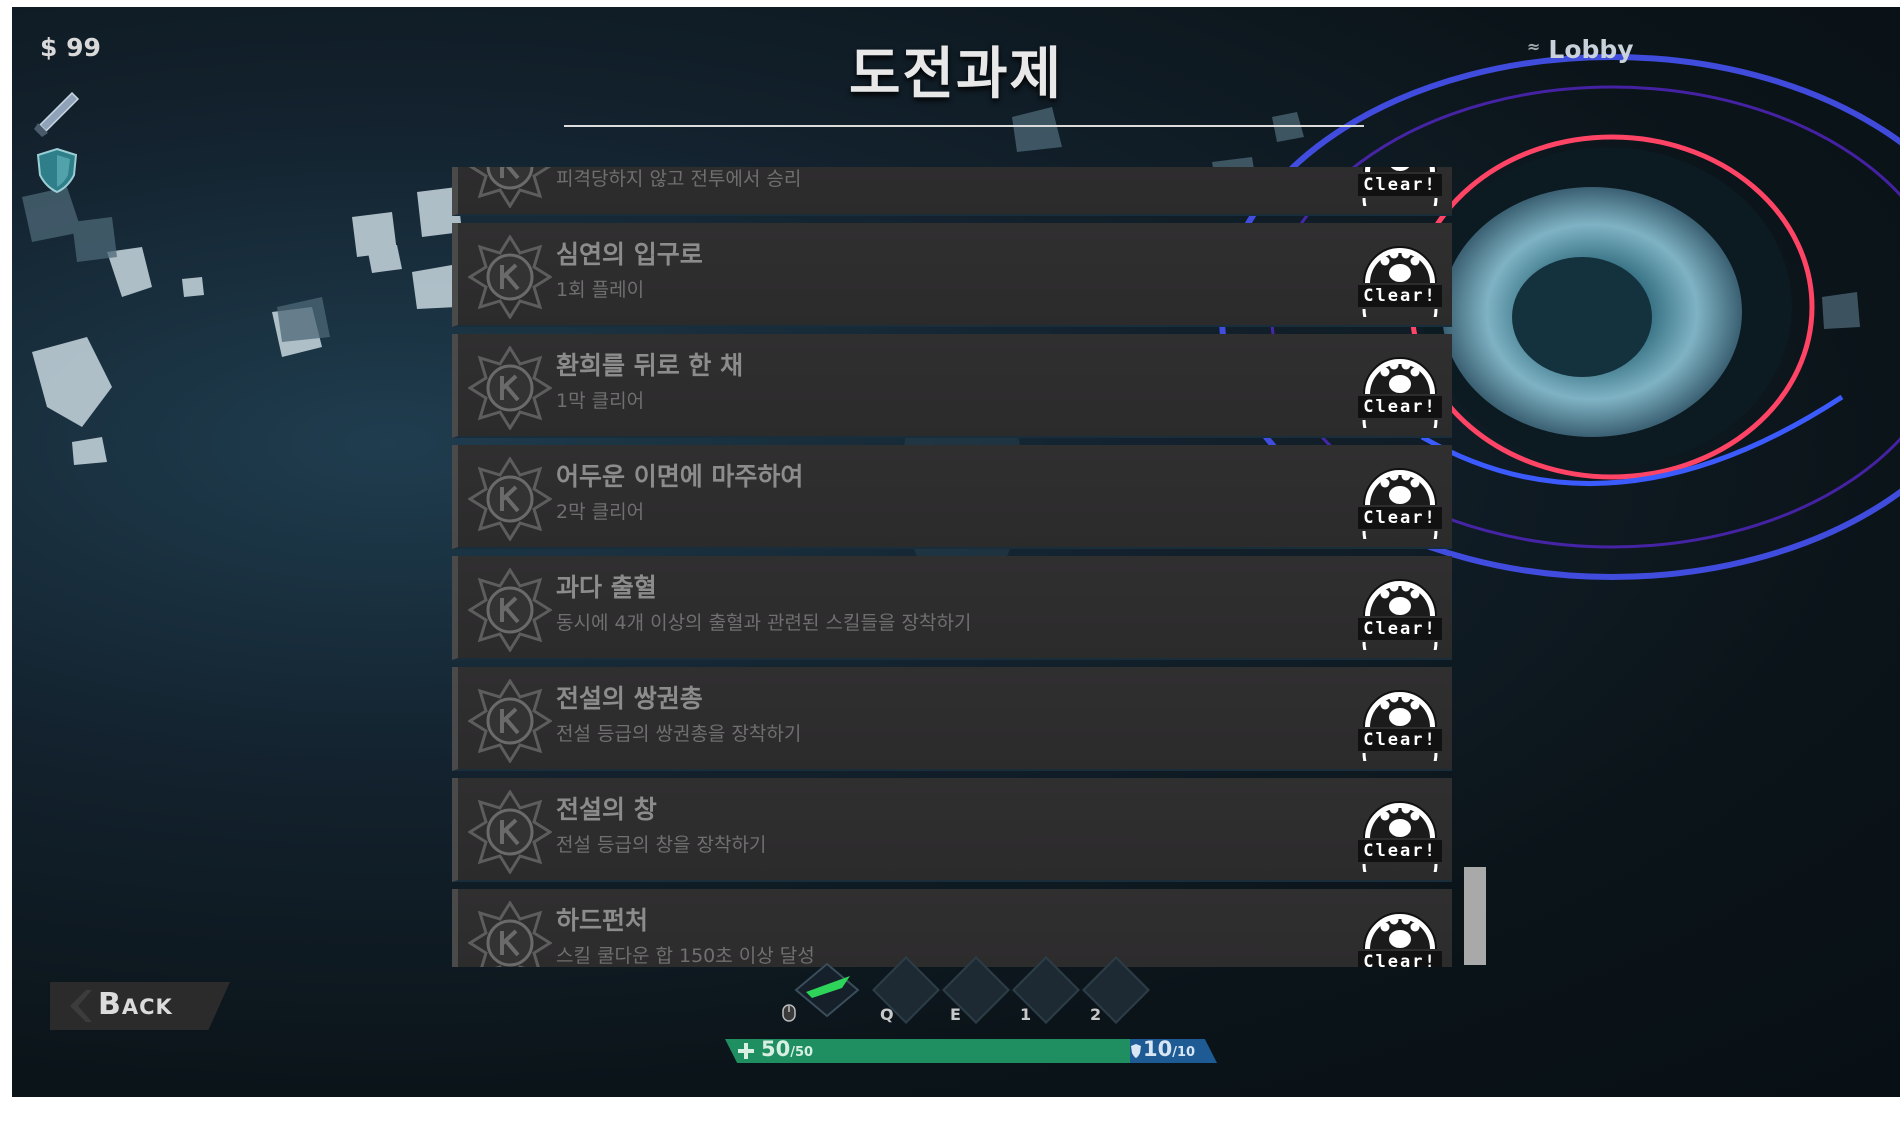 The height and width of the screenshot is (1126, 1900). Describe the element at coordinates (972, 994) in the screenshot. I see `skill-bar: Q E 1 2` at that location.